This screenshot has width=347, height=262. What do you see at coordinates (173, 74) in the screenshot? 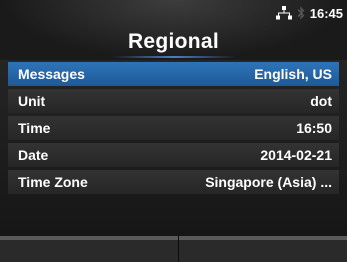
I see `menu-item-messages: Messages English, US` at bounding box center [173, 74].